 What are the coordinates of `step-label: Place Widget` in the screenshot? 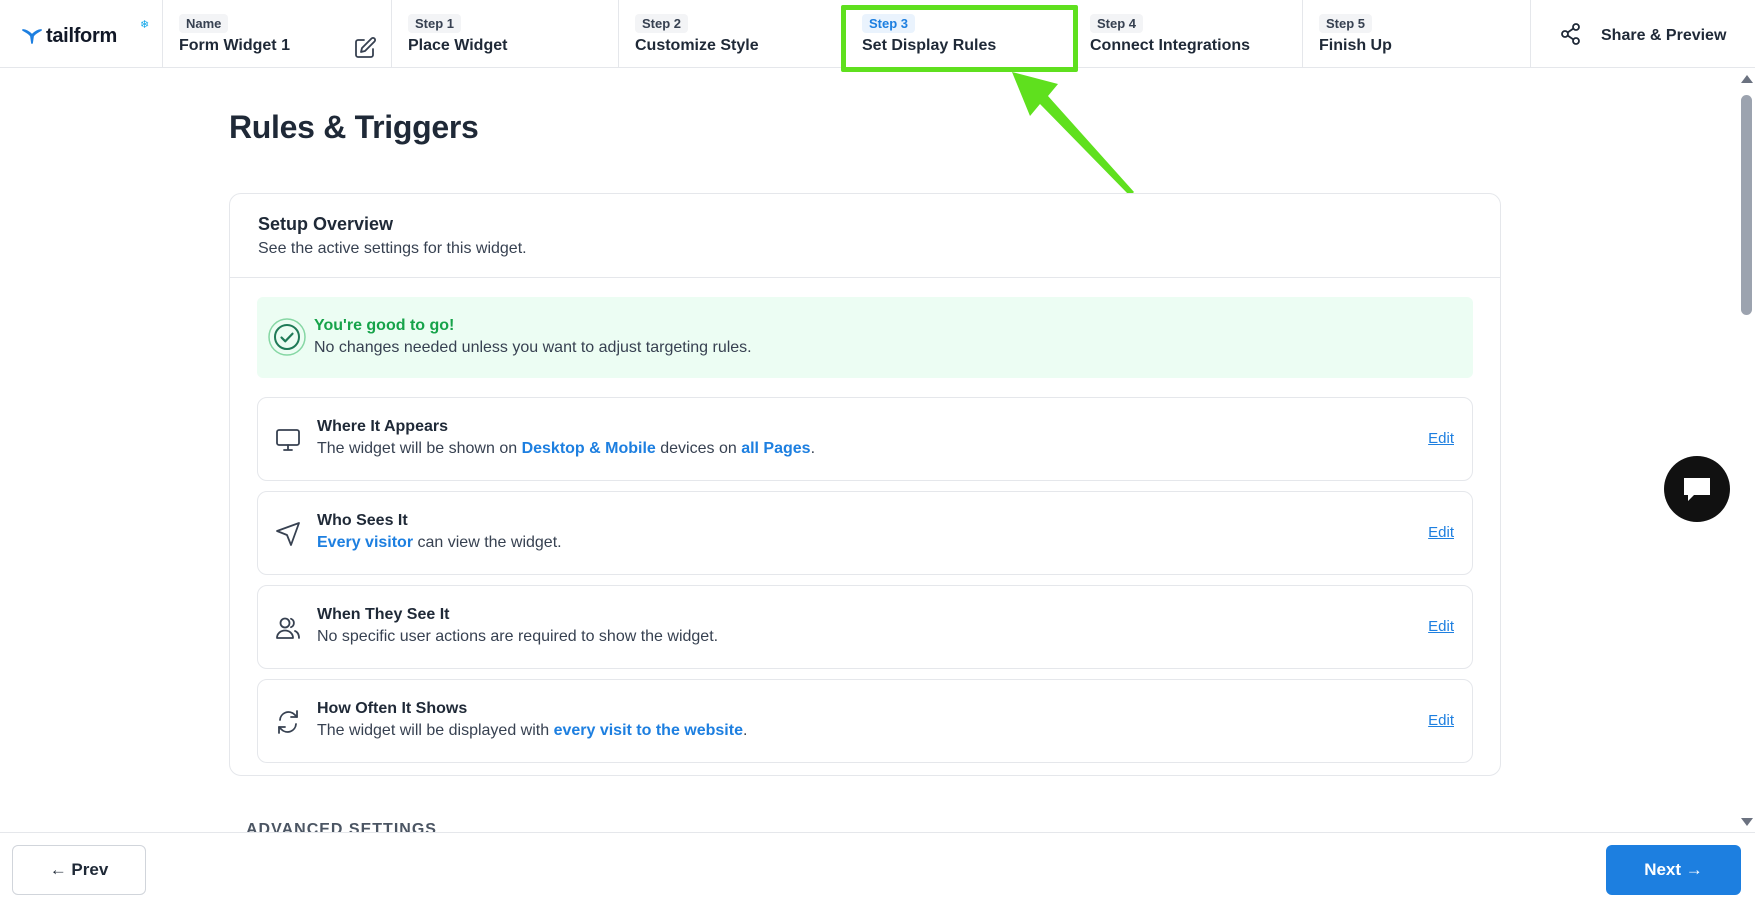 It's located at (458, 45).